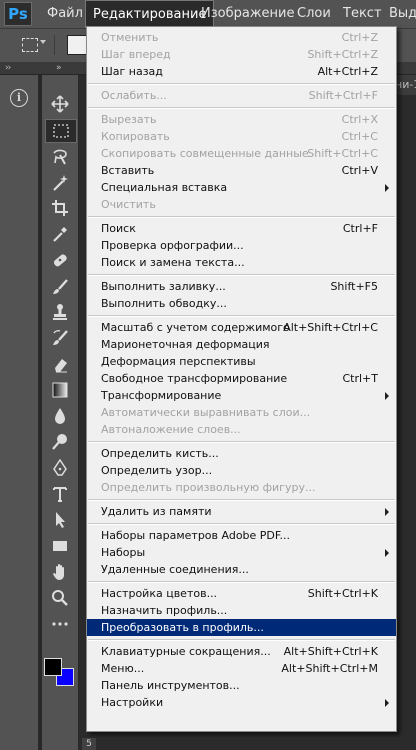 The width and height of the screenshot is (416, 750). What do you see at coordinates (329, 668) in the screenshot?
I see `menu-item-shortcut: Alt+Shift+Ctrl+M` at bounding box center [329, 668].